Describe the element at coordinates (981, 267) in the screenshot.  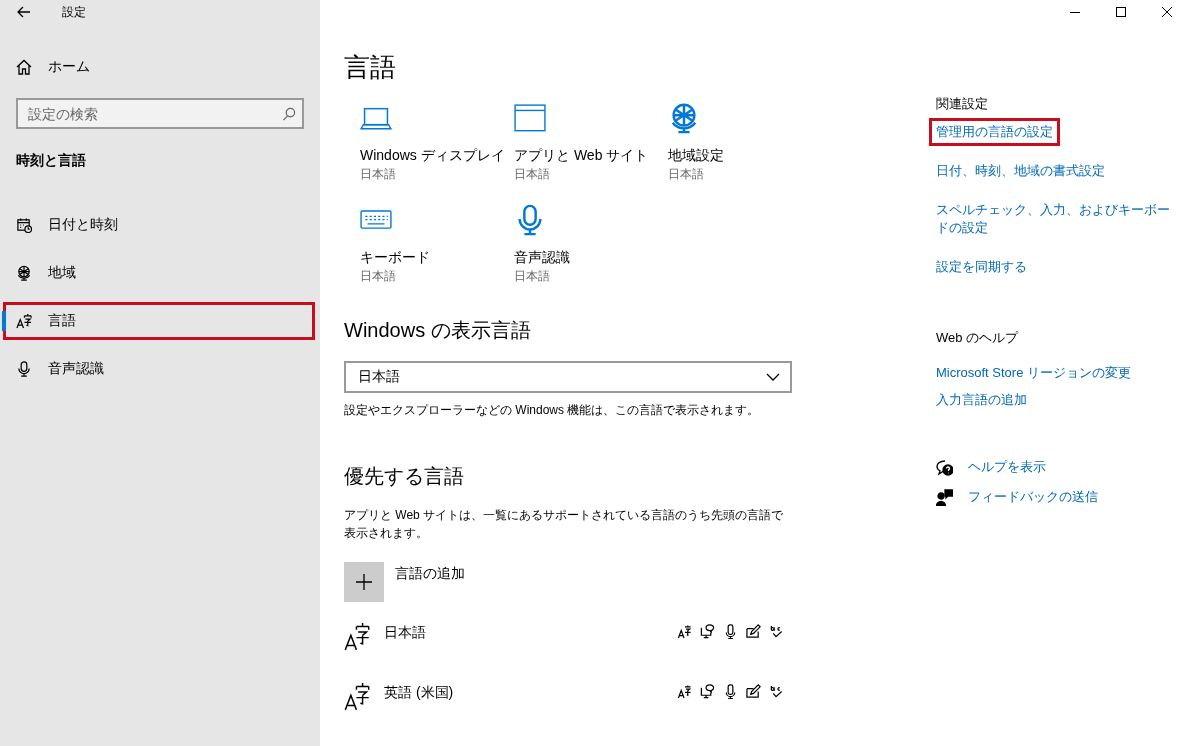
I see `settings-link: 設定を同期する` at that location.